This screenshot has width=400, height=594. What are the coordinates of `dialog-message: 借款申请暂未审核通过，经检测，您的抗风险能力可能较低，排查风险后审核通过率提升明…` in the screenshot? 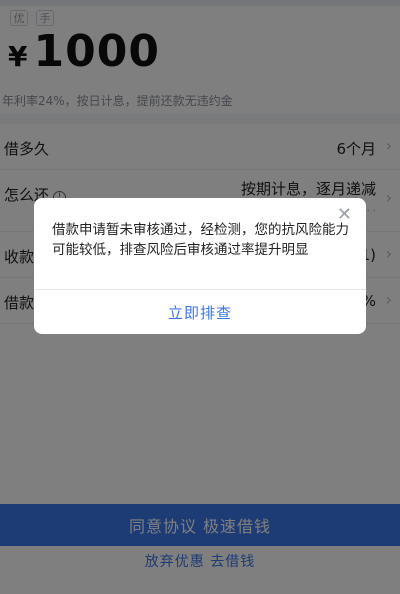 It's located at (200, 240).